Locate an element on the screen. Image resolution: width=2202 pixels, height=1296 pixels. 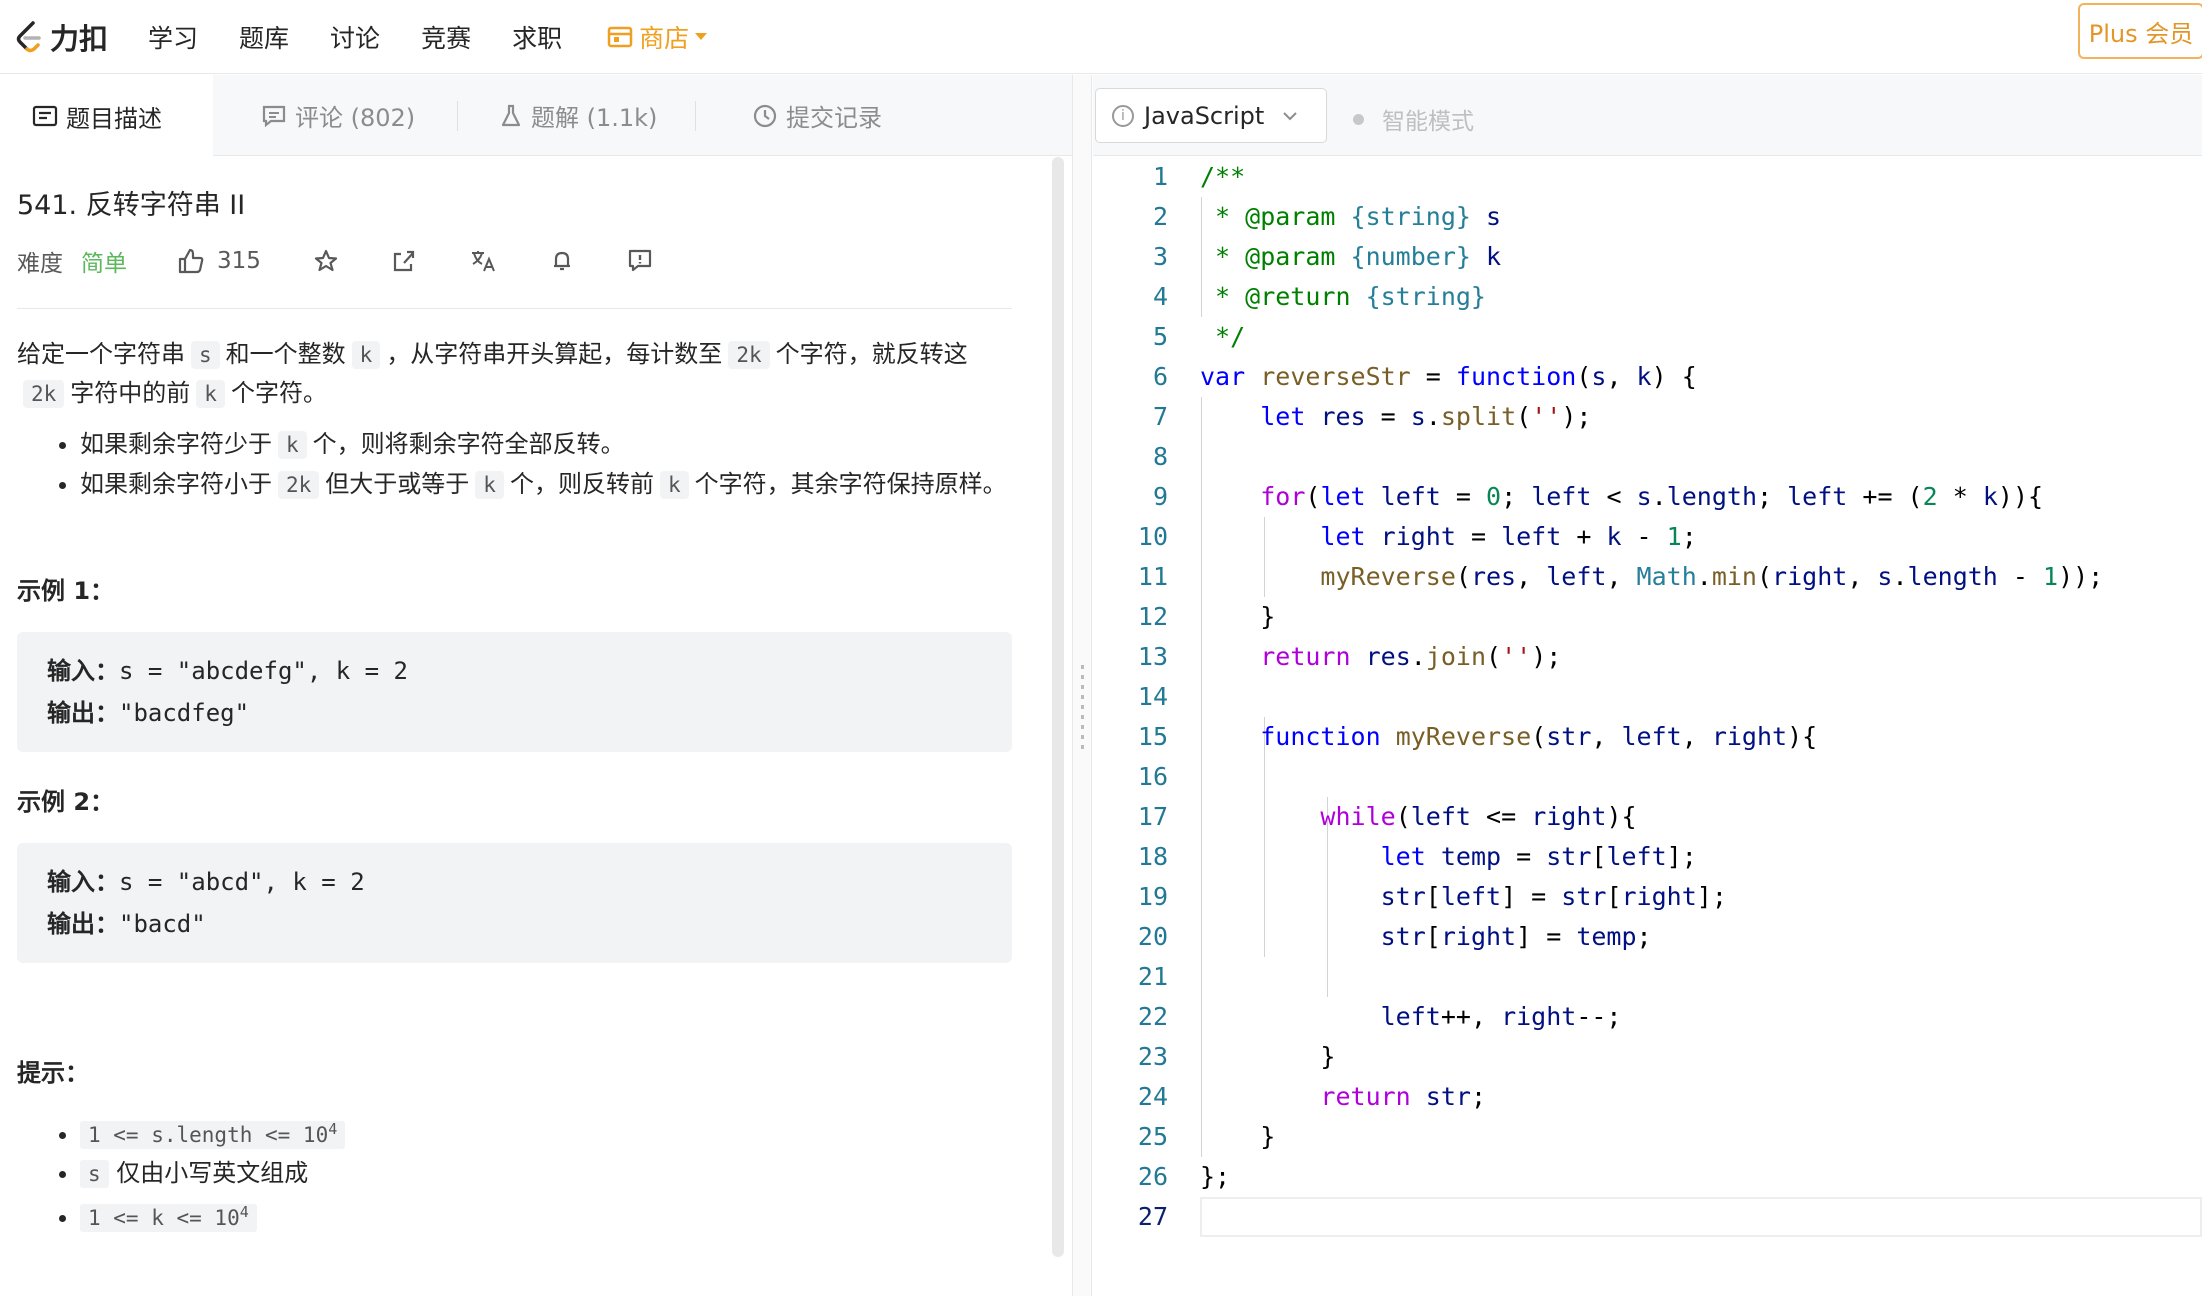
tab-comments: 评论 (802) is located at coordinates (338, 115).